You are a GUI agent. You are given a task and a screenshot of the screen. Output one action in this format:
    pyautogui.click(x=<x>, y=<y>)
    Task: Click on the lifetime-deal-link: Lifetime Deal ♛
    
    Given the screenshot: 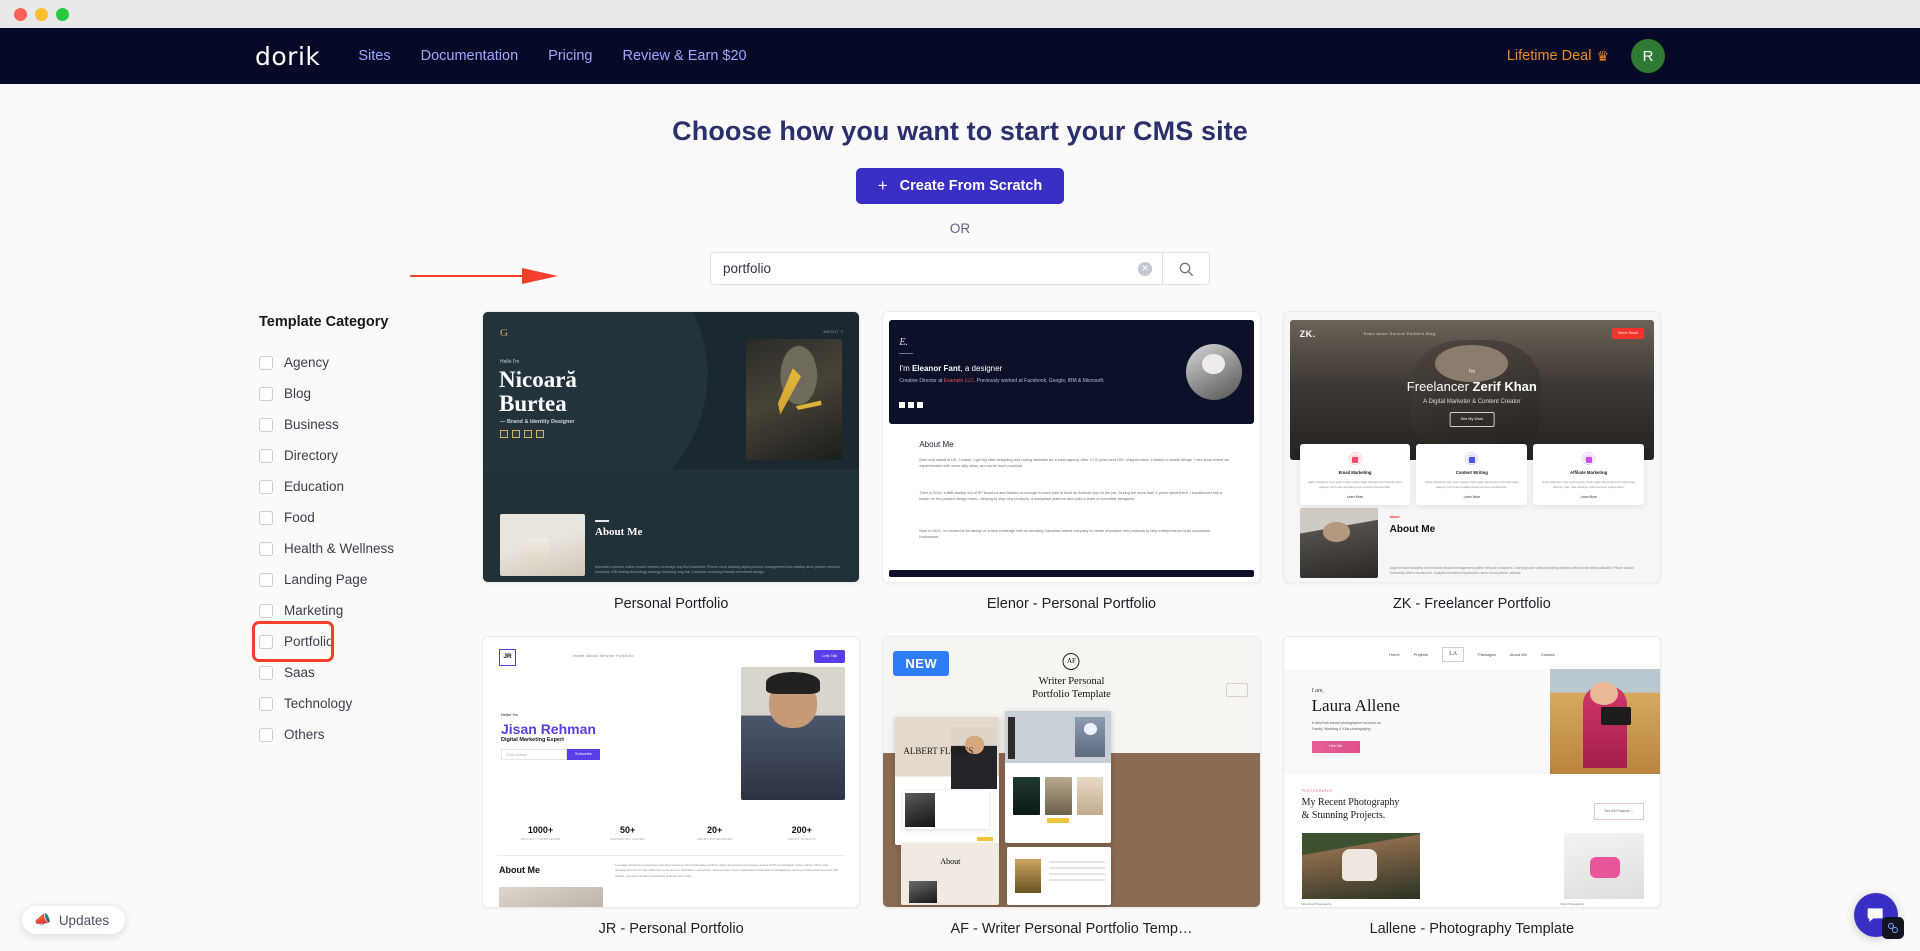 What is the action you would take?
    pyautogui.click(x=1558, y=56)
    